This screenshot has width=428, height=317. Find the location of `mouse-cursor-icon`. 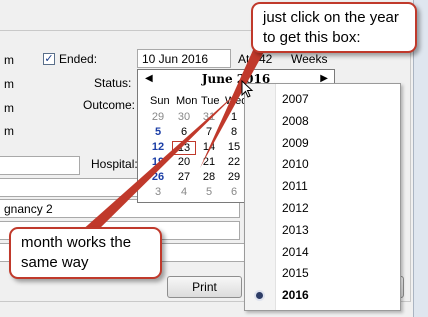

mouse-cursor-icon is located at coordinates (247, 89).